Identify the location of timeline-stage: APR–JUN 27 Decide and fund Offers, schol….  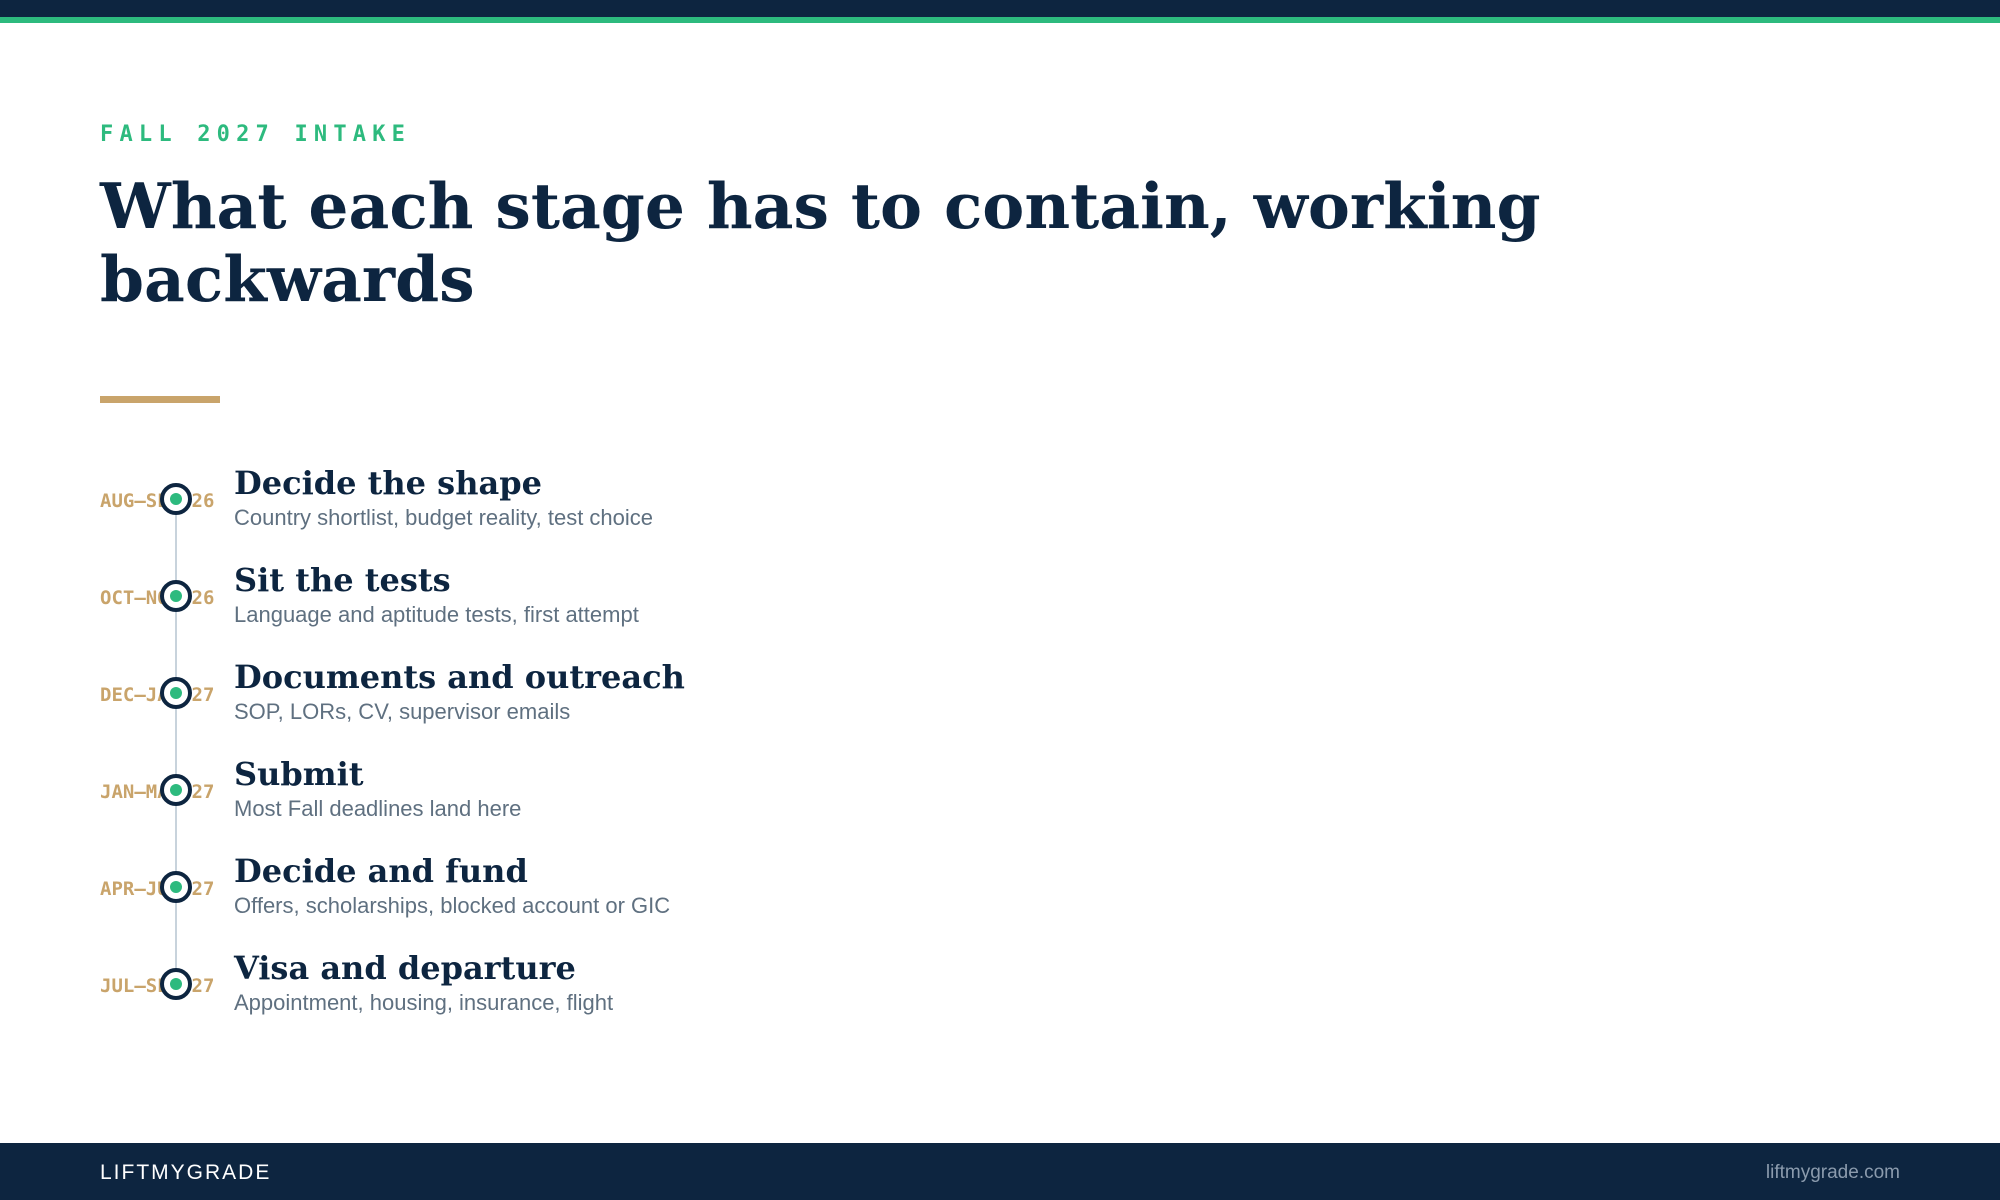
(450, 900).